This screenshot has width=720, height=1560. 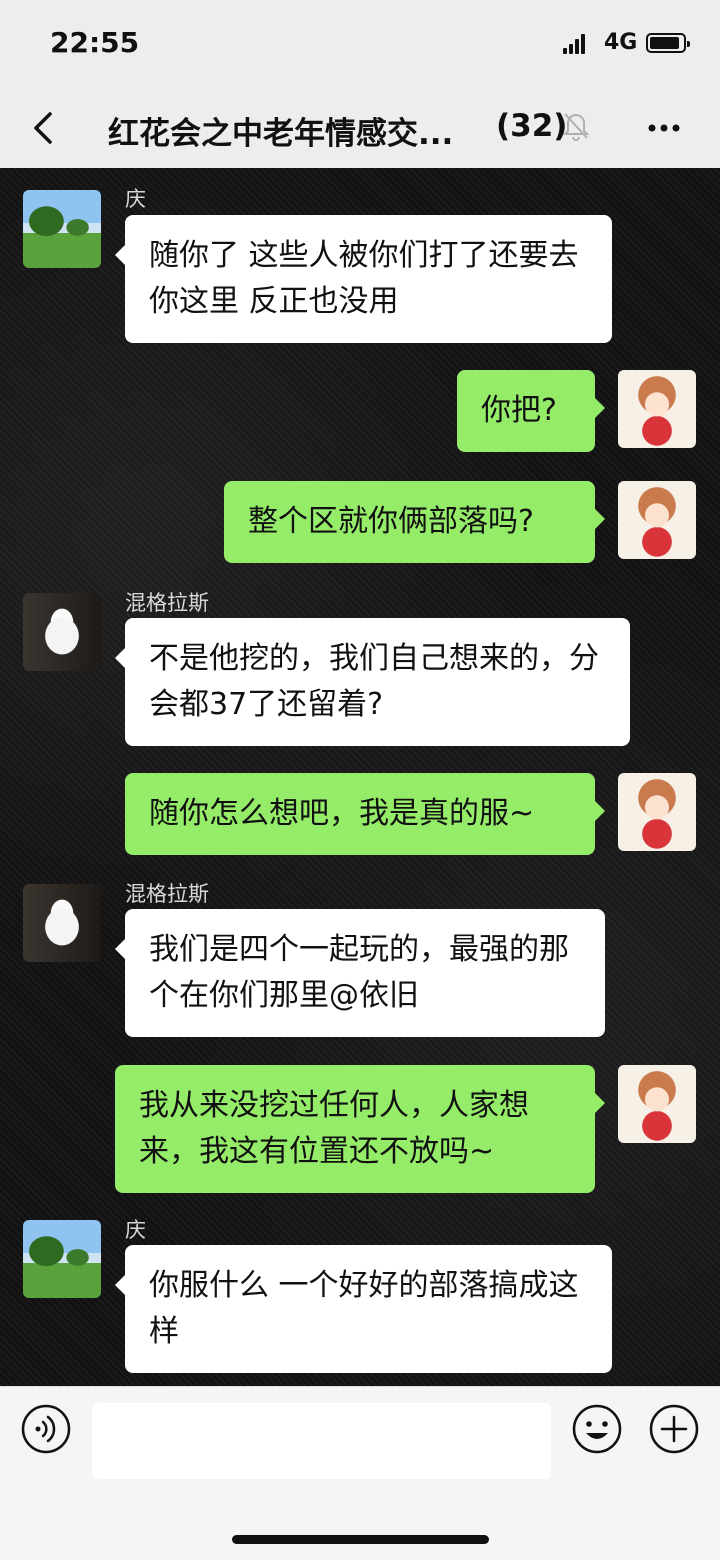 I want to click on emoji-icon, so click(x=597, y=1429).